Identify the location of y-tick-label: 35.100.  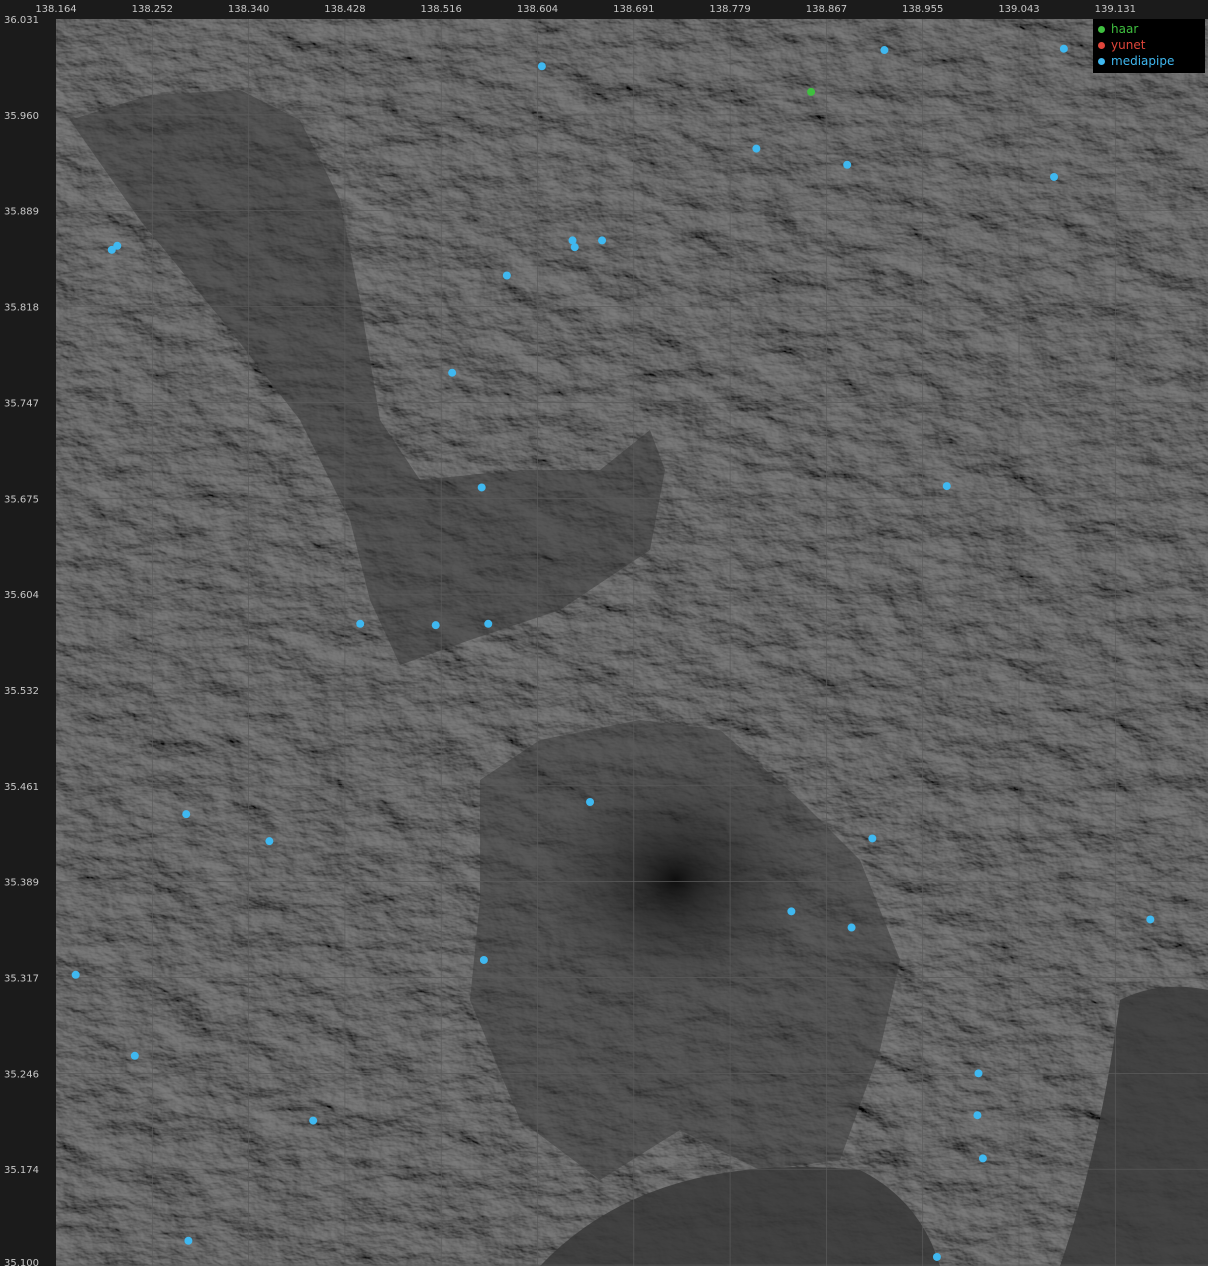
(21, 1262).